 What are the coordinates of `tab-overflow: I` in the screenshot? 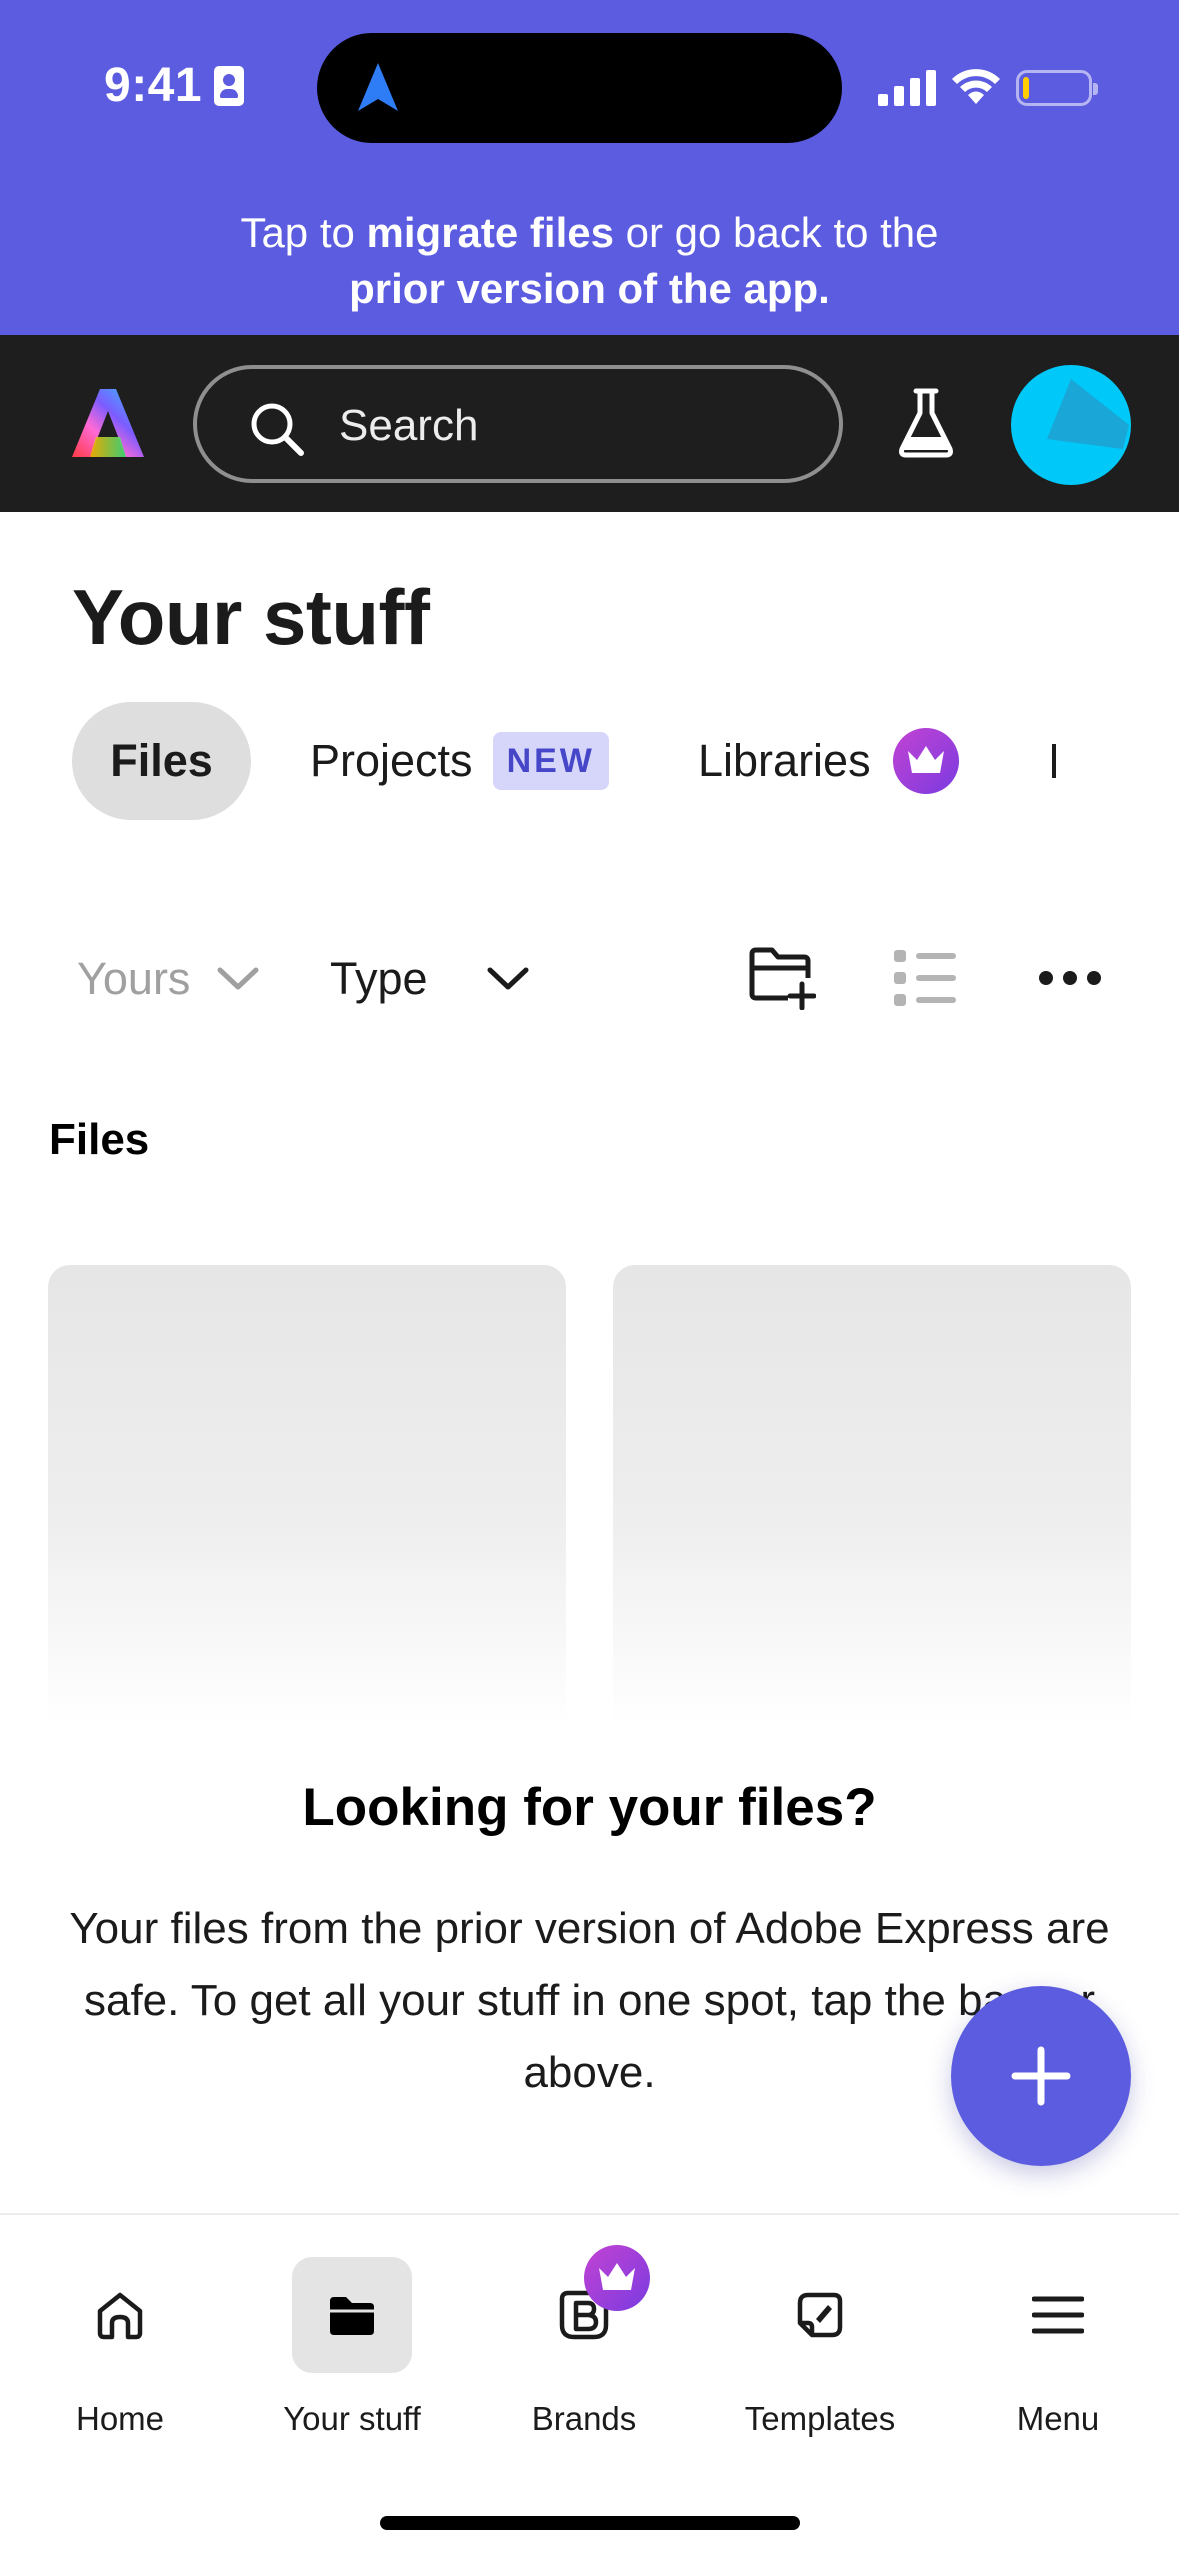 It's located at (1055, 761).